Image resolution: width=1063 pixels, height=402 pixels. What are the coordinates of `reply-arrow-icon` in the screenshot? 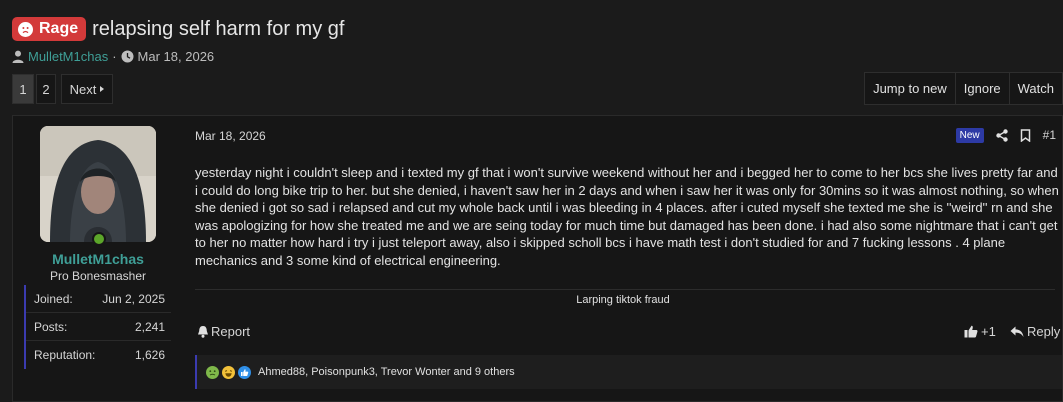 It's located at (1018, 332).